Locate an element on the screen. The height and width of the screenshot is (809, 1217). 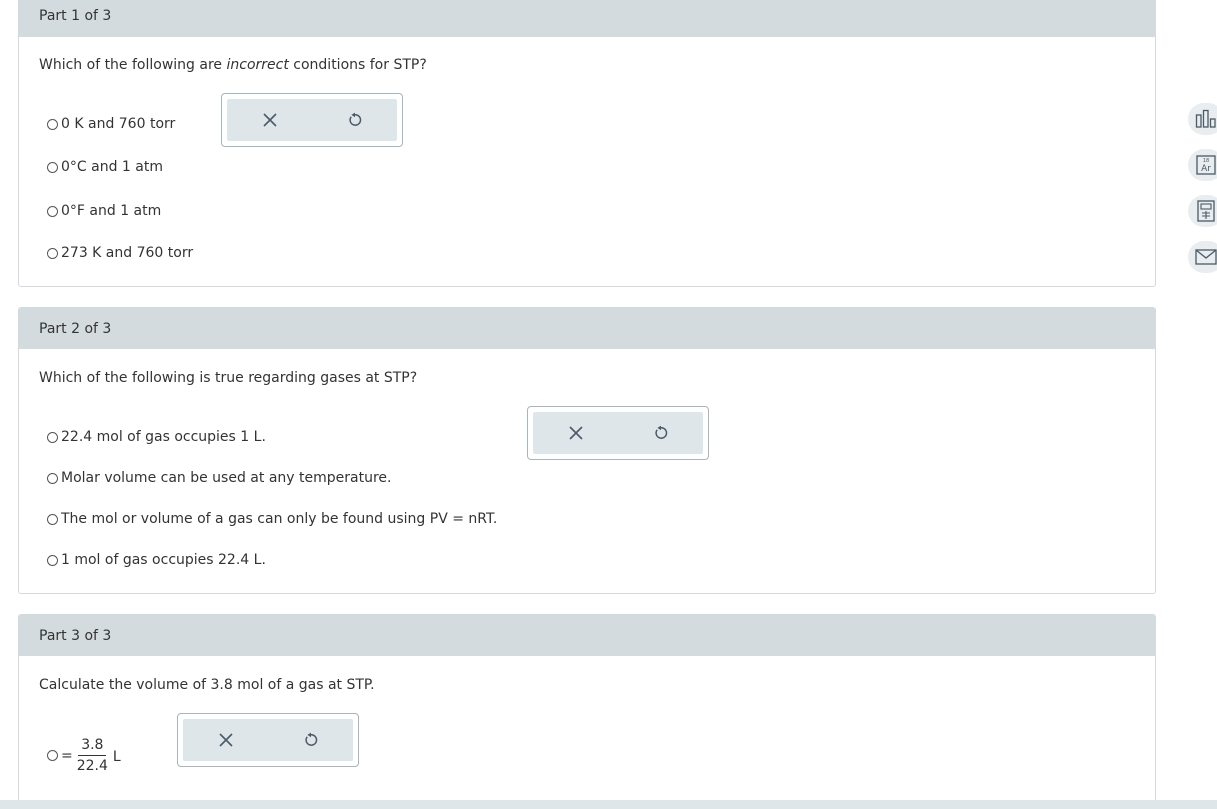
option-label: 0 K and 760 torr is located at coordinates (118, 124).